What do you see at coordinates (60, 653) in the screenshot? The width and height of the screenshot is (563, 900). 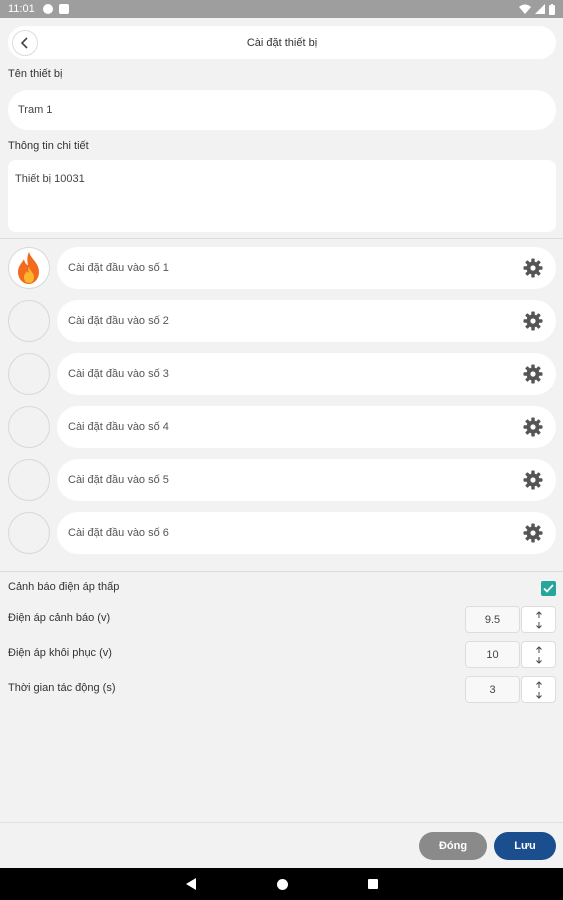 I see `recovery-voltage-label: Điện áp khôi phục (v)` at bounding box center [60, 653].